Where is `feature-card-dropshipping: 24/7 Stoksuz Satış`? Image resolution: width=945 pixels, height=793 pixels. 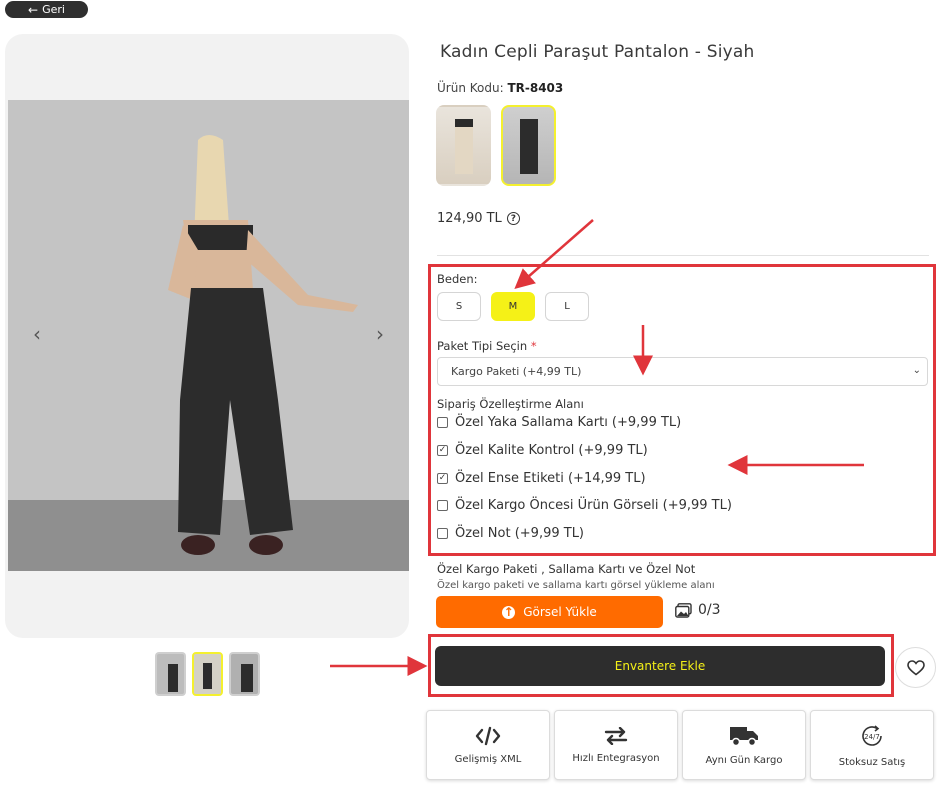
feature-card-dropshipping: 24/7 Stoksuz Satış is located at coordinates (872, 745).